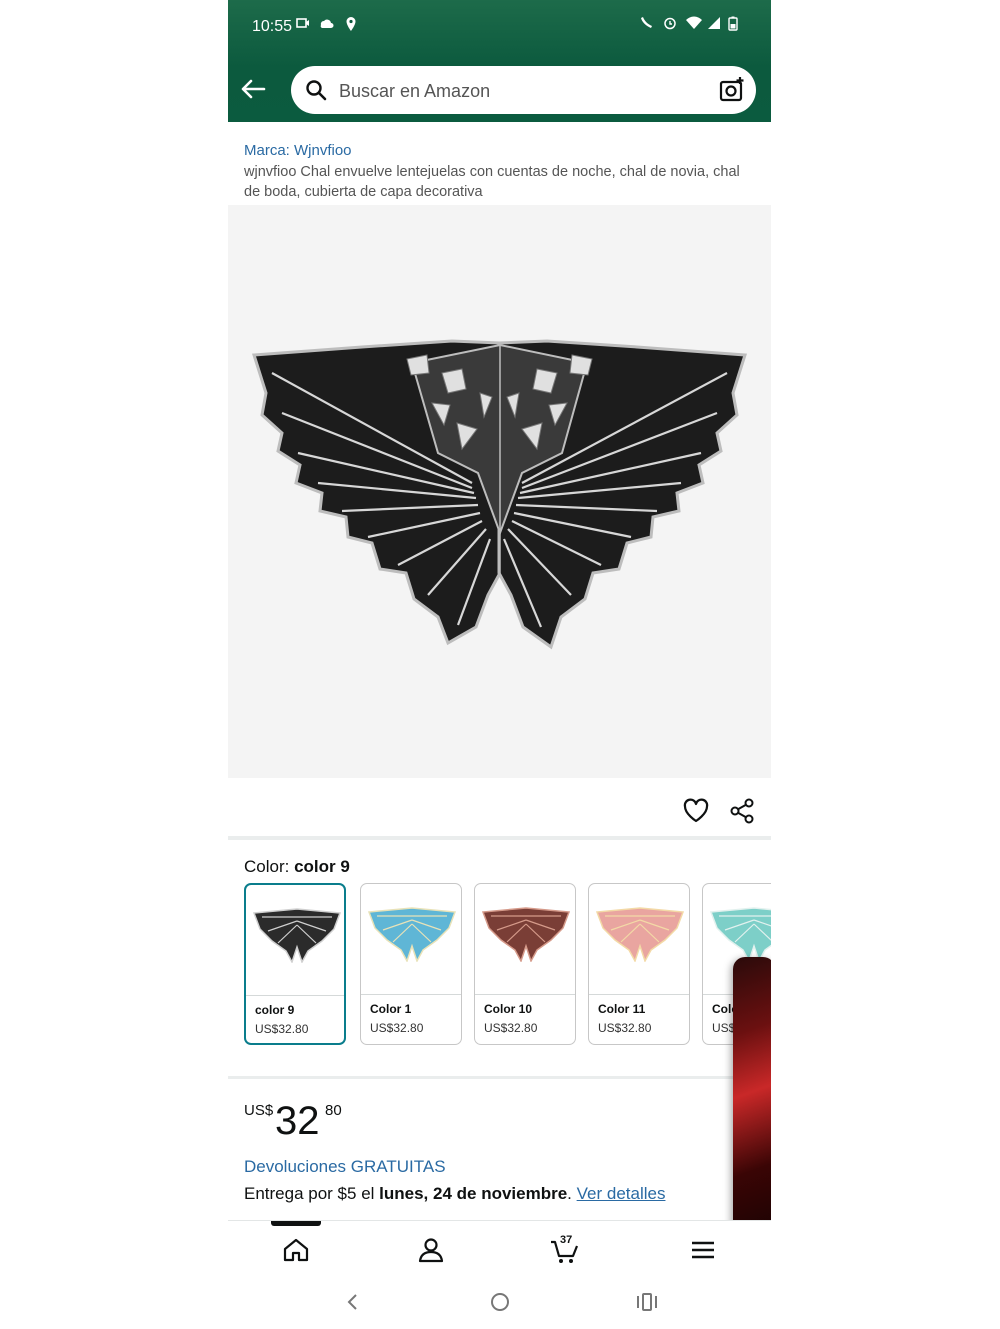 The image size is (1000, 1329). What do you see at coordinates (499, 61) in the screenshot?
I see `app-header: 10:55` at bounding box center [499, 61].